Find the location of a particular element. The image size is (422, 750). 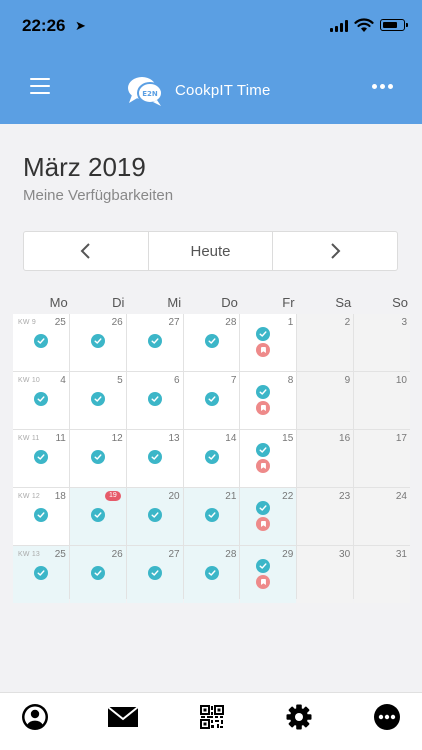

weekday-label: So is located at coordinates (400, 302).